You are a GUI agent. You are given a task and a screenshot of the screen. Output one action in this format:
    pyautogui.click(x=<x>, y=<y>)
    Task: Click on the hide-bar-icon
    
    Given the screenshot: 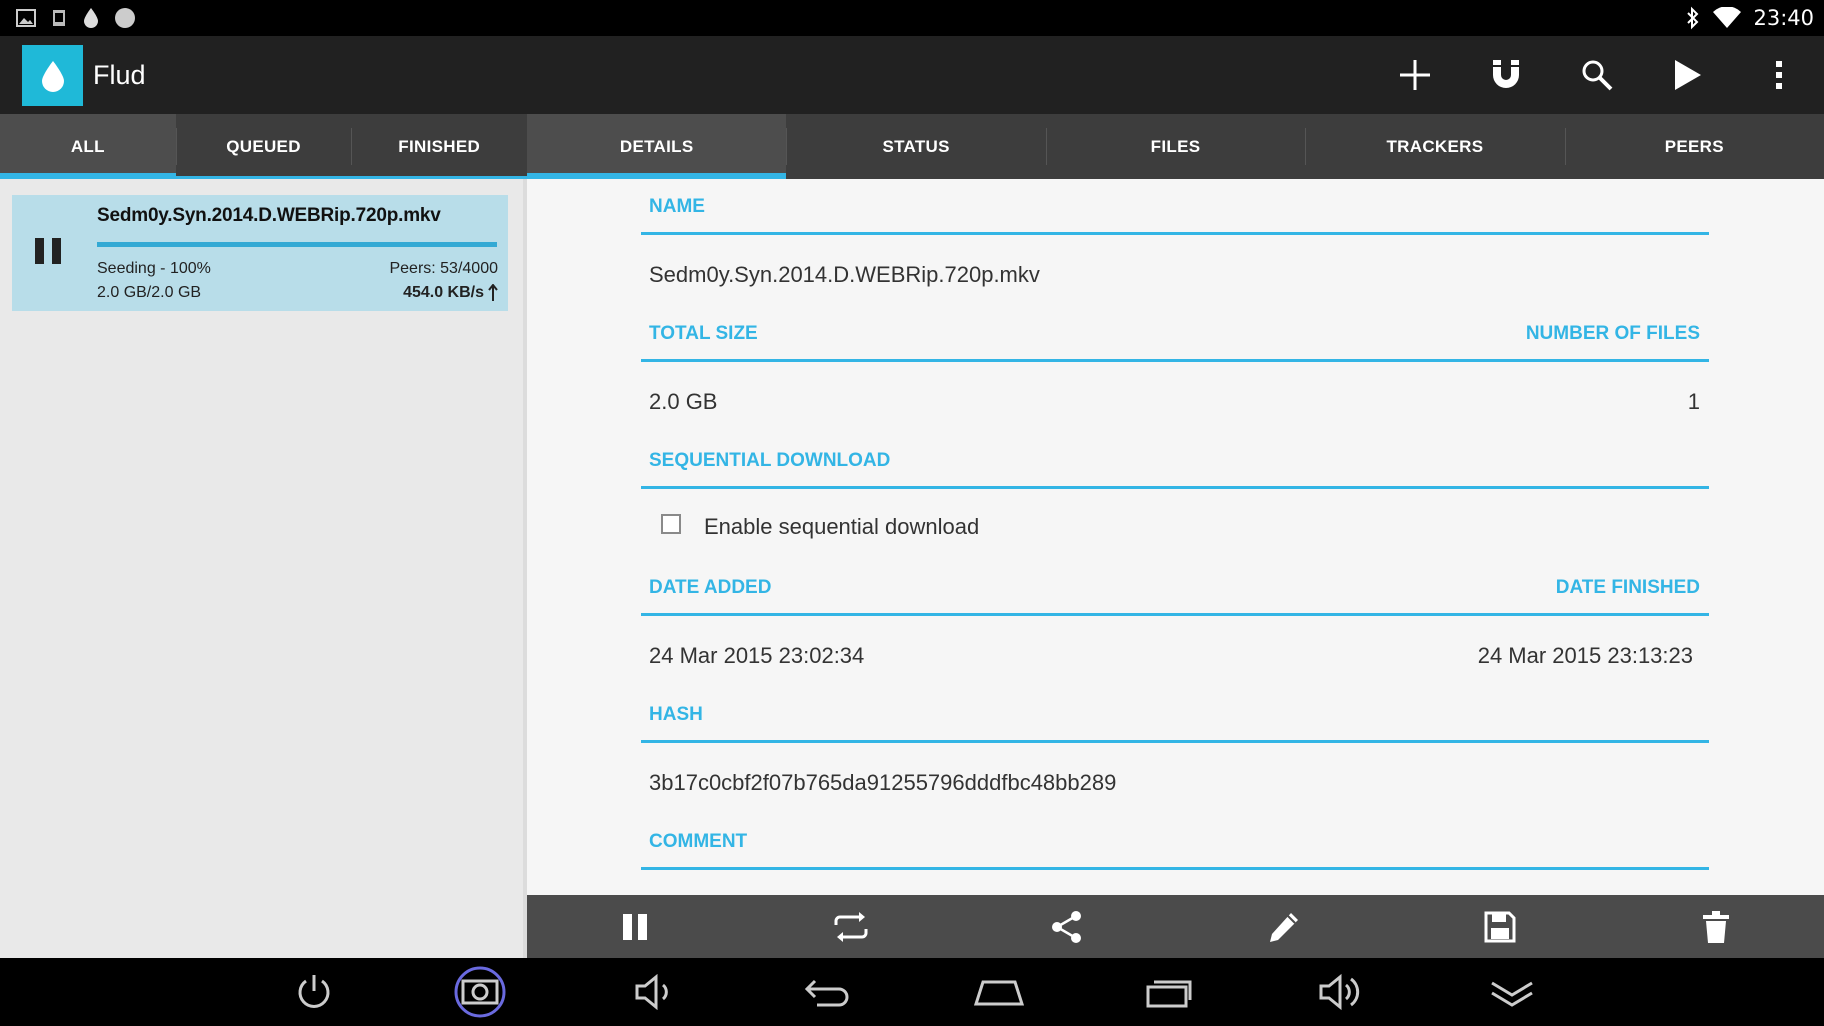 What is the action you would take?
    pyautogui.click(x=1512, y=994)
    